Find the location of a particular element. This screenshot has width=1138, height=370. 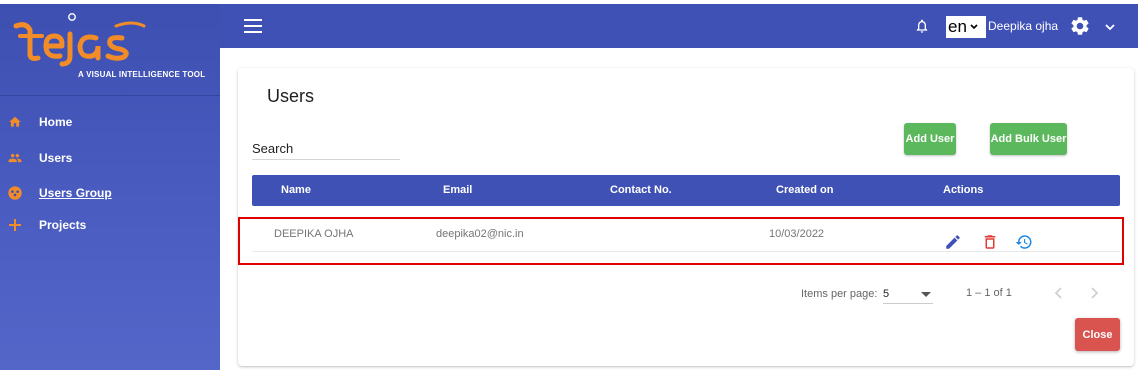

delete-icon is located at coordinates (990, 244).